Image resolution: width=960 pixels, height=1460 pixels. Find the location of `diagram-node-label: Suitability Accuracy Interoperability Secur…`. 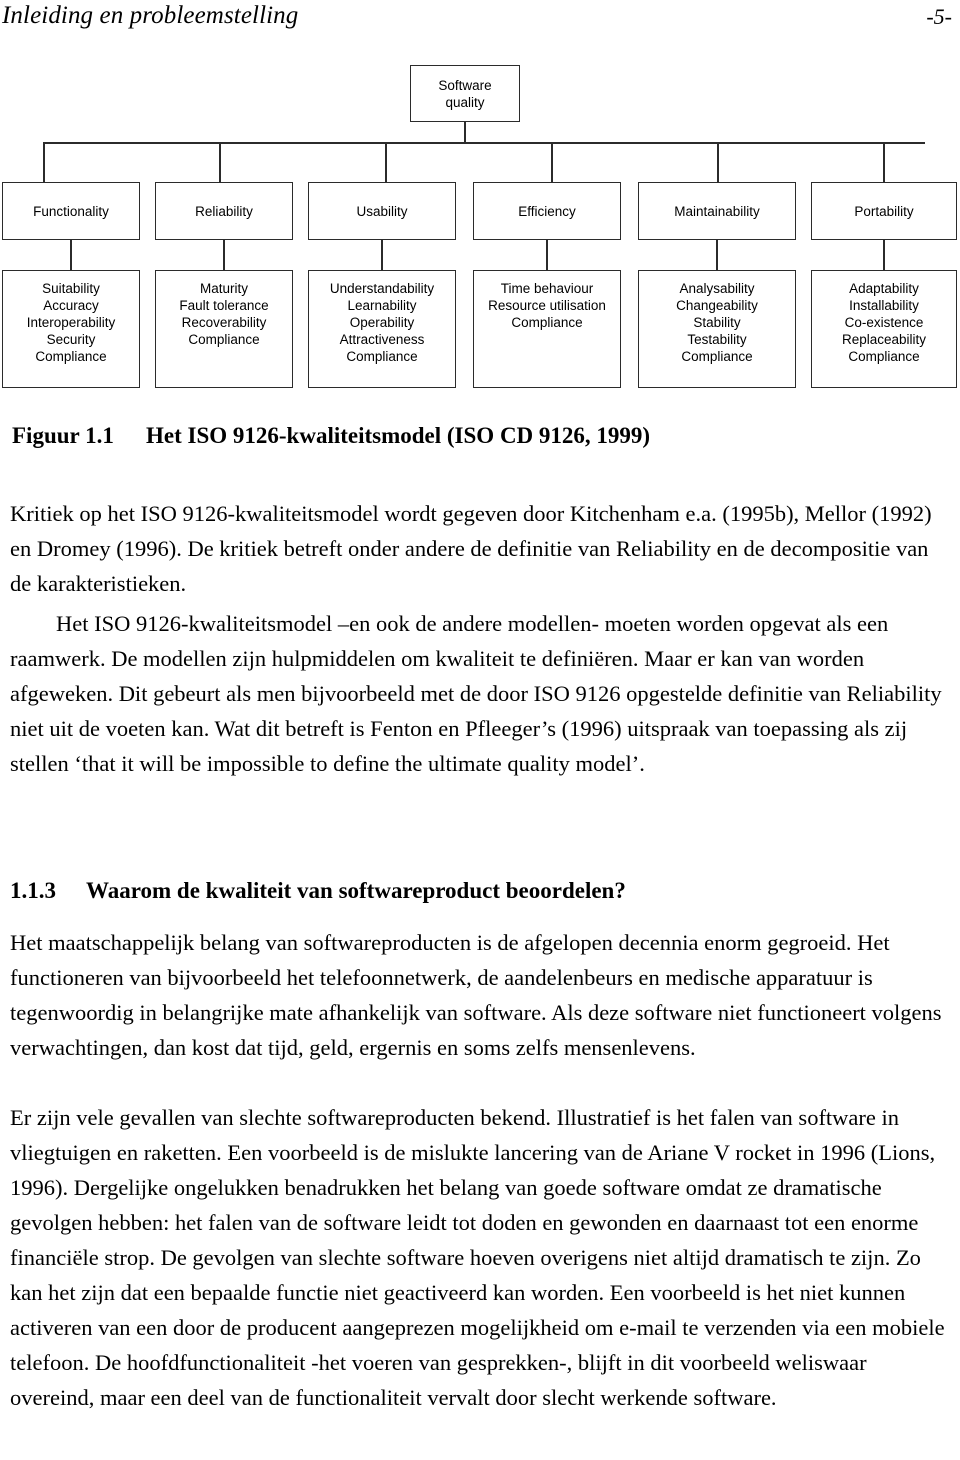

diagram-node-label: Suitability Accuracy Interoperability Secur… is located at coordinates (71, 322).